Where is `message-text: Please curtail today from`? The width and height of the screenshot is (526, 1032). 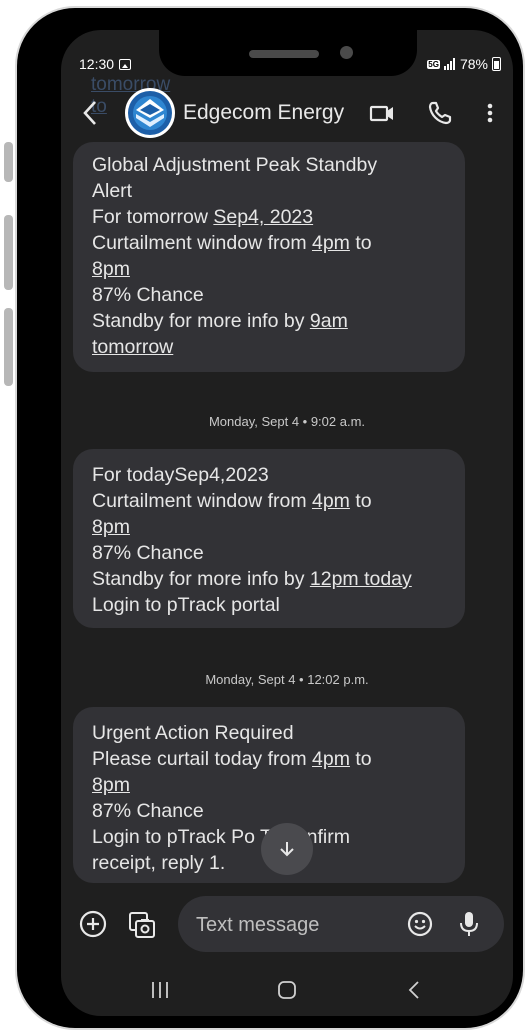
message-text: Please curtail today from is located at coordinates (202, 759).